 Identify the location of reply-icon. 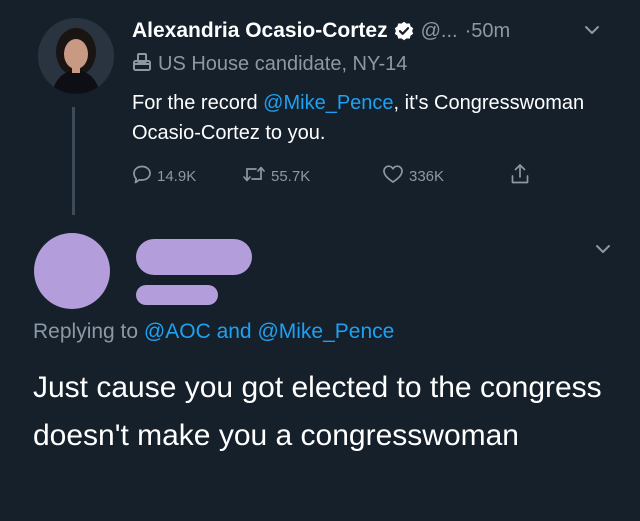
(144, 176).